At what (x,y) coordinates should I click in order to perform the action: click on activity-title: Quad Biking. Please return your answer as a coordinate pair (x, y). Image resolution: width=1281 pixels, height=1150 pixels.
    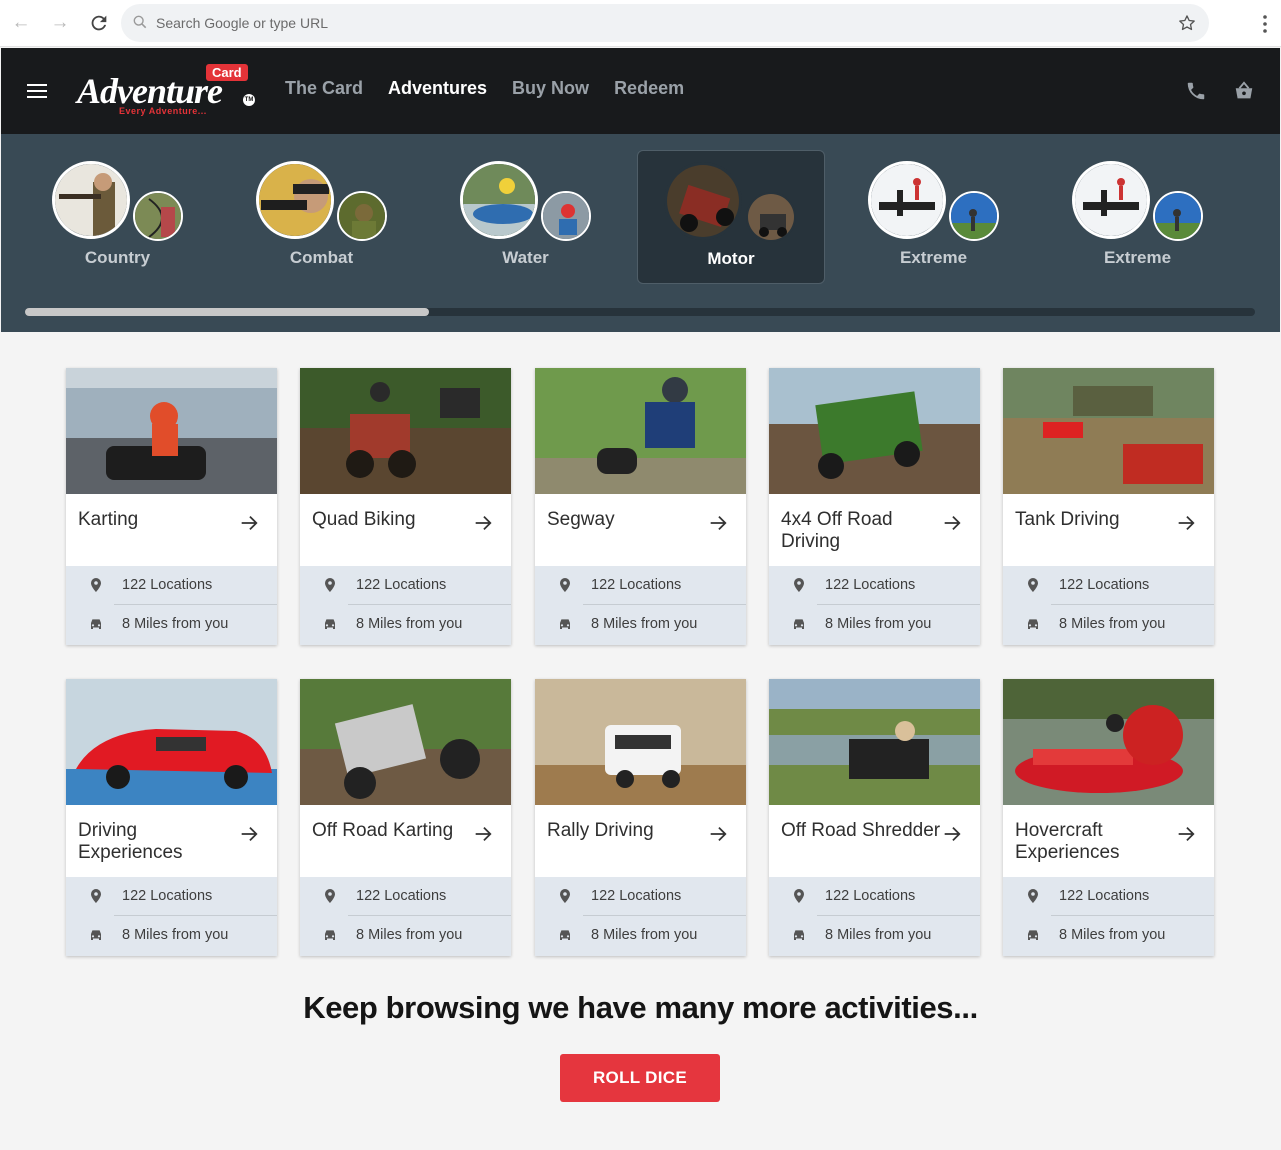
    Looking at the image, I should click on (392, 520).